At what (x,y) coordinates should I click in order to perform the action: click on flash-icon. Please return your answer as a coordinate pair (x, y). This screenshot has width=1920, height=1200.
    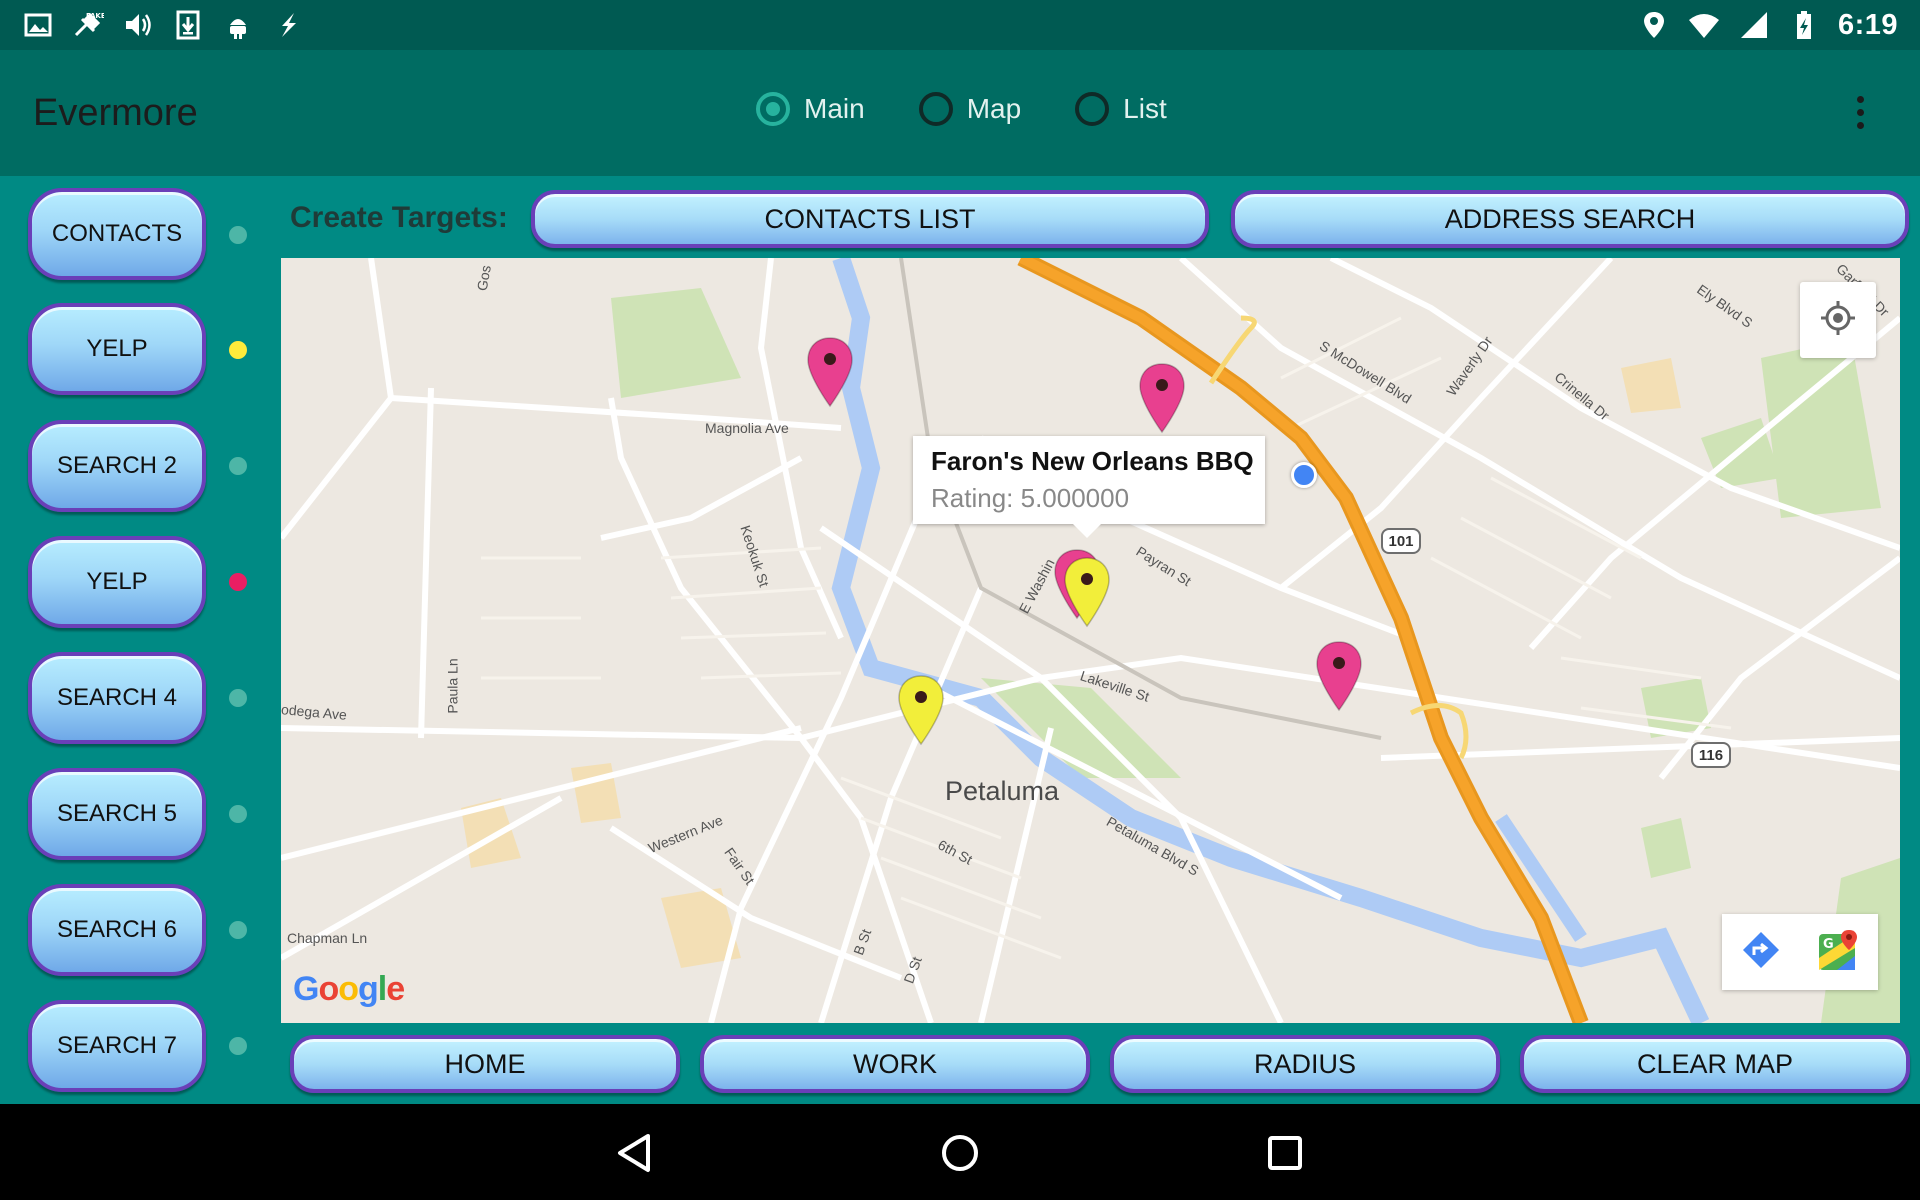
    Looking at the image, I should click on (288, 25).